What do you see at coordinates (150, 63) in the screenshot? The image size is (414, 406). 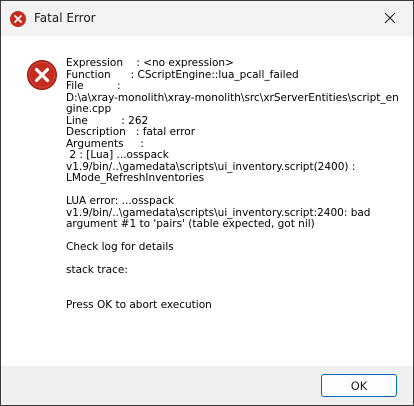 I see `message-line: Expression : <no expression>` at bounding box center [150, 63].